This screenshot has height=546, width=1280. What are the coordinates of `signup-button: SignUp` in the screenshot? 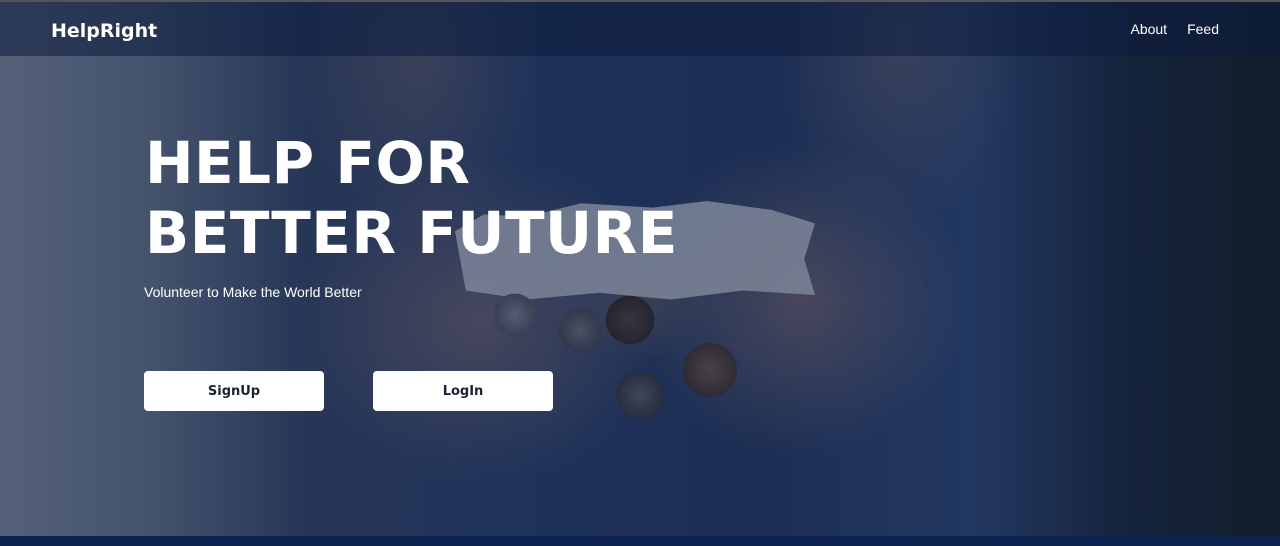 It's located at (234, 391).